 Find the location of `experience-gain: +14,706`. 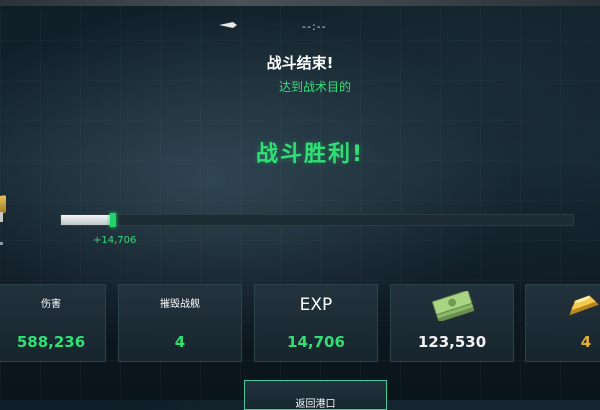

experience-gain: +14,706 is located at coordinates (115, 240).